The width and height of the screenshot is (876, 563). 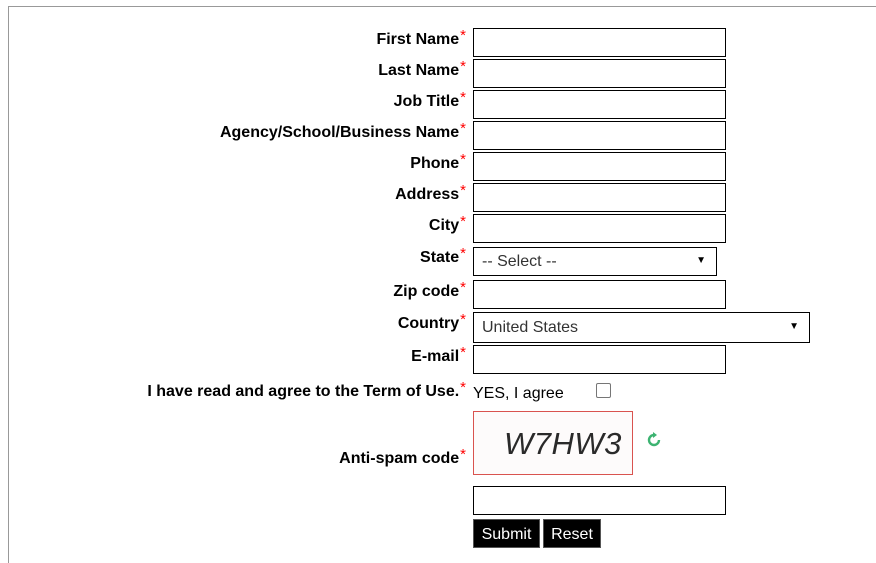 I want to click on row-email: E-mail*, so click(x=438, y=359).